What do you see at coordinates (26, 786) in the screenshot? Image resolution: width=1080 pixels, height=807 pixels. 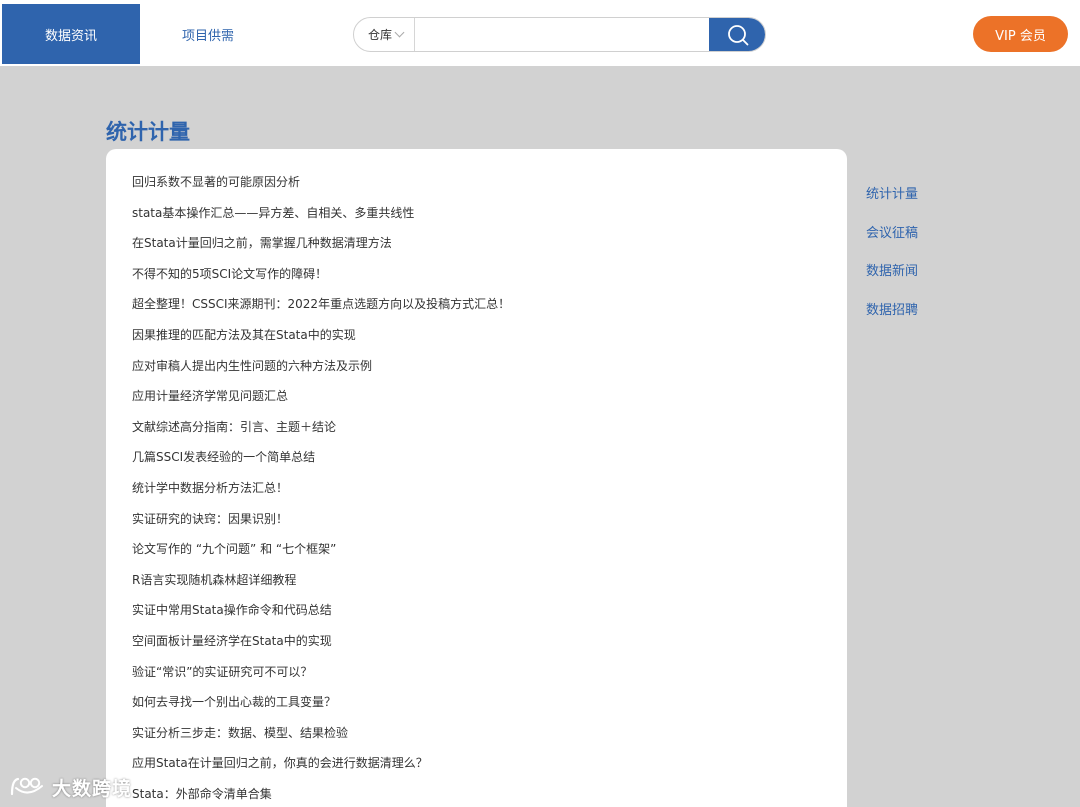 I see `watermark-logo-icon` at bounding box center [26, 786].